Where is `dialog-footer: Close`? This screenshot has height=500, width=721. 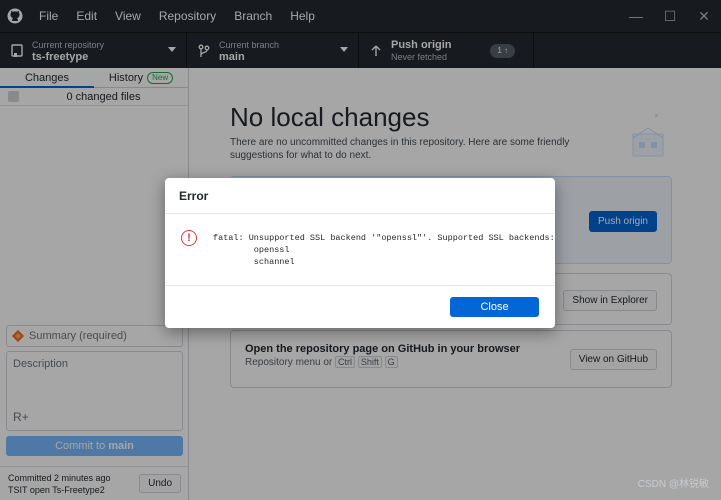 dialog-footer: Close is located at coordinates (360, 307).